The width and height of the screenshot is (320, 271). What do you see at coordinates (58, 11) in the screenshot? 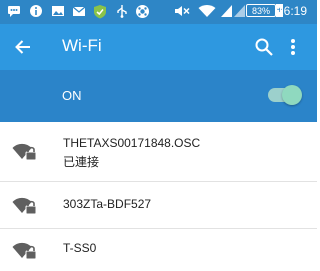
I see `image-icon` at bounding box center [58, 11].